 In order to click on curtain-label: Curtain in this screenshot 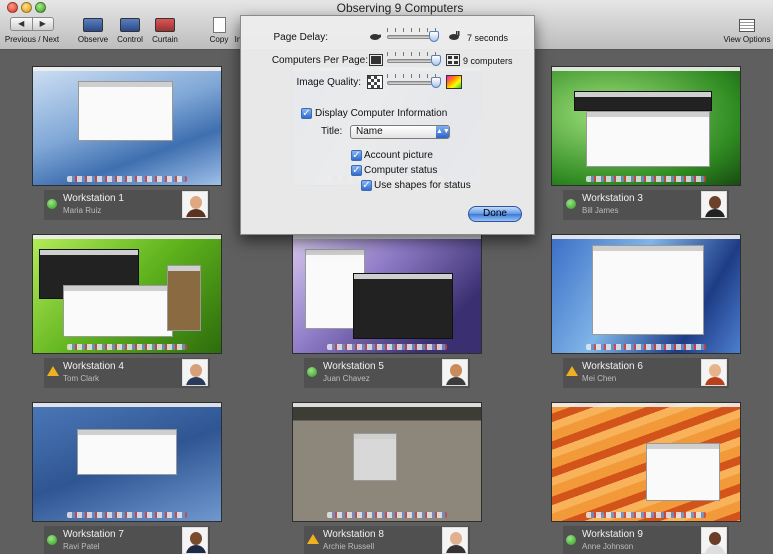, I will do `click(165, 39)`.